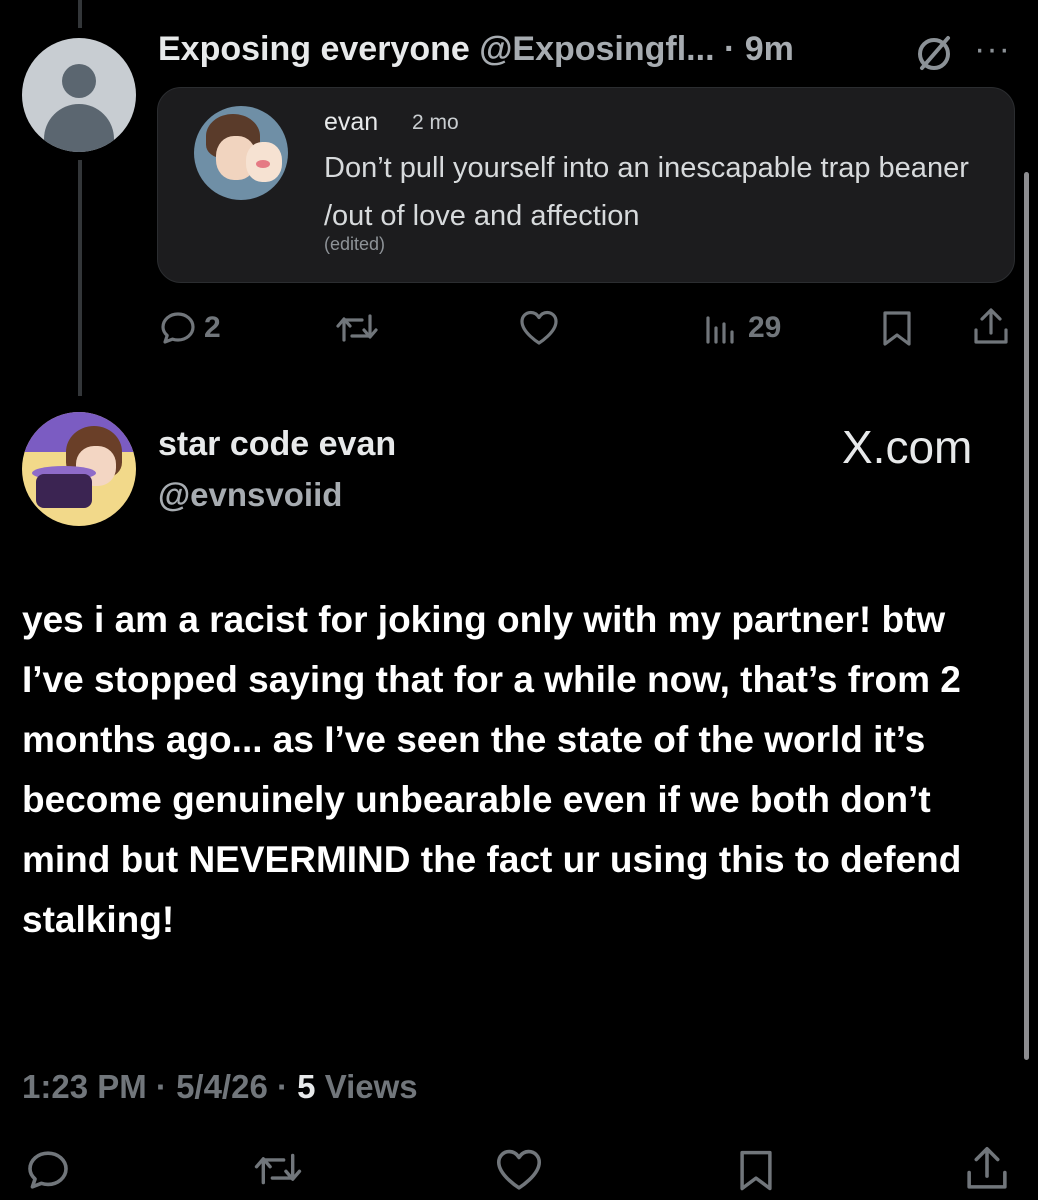 The image size is (1038, 1200). What do you see at coordinates (306, 1086) in the screenshot?
I see `views-total: 5` at bounding box center [306, 1086].